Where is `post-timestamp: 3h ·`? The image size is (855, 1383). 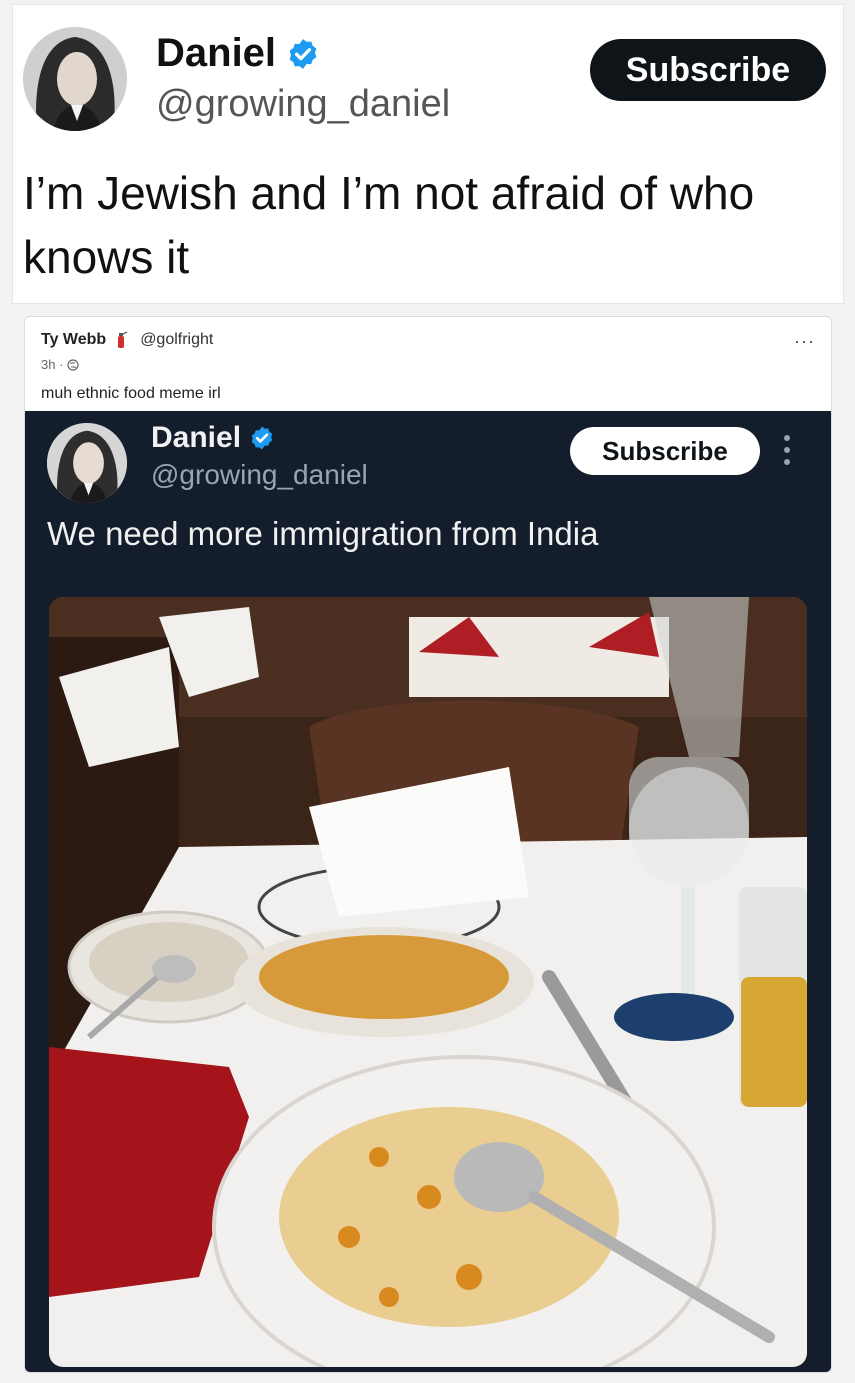
post-timestamp: 3h · is located at coordinates (52, 364).